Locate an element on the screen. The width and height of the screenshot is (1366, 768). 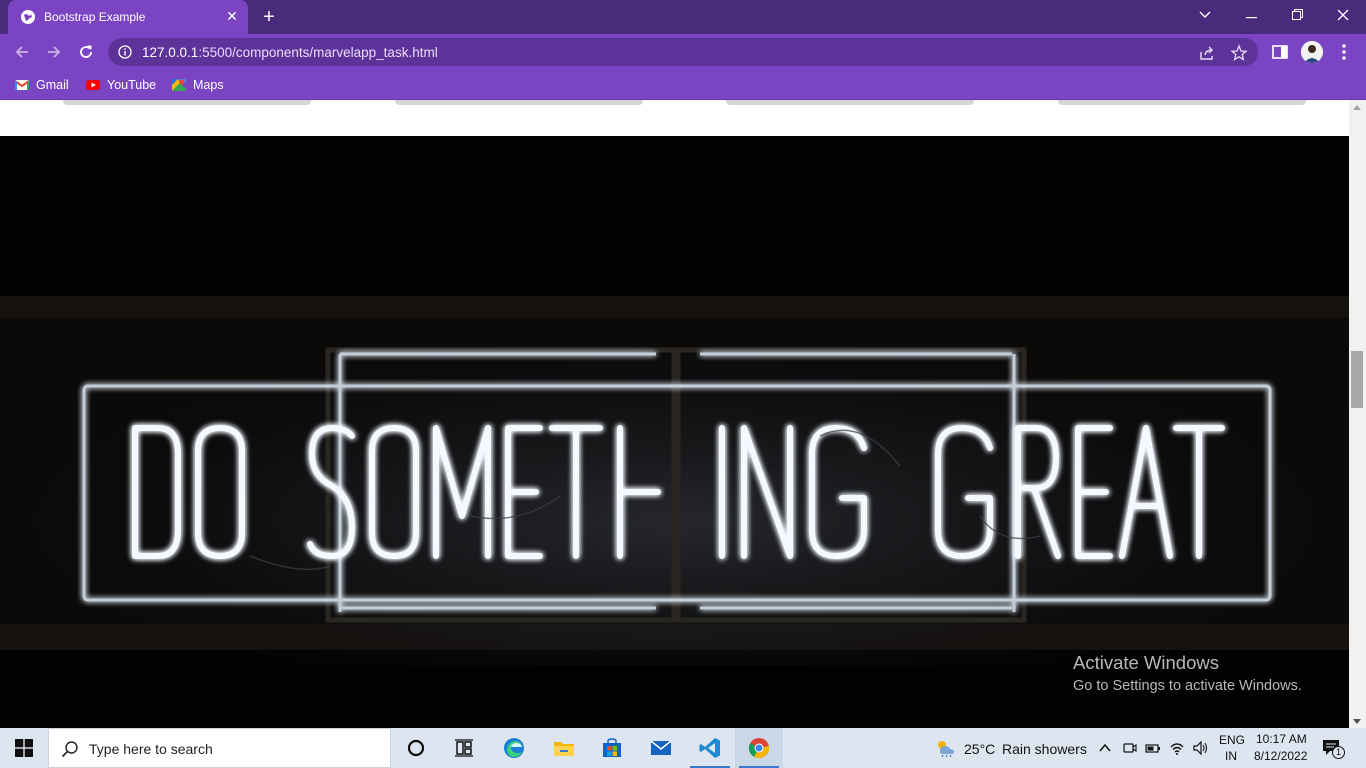
task-view-icon is located at coordinates (464, 748).